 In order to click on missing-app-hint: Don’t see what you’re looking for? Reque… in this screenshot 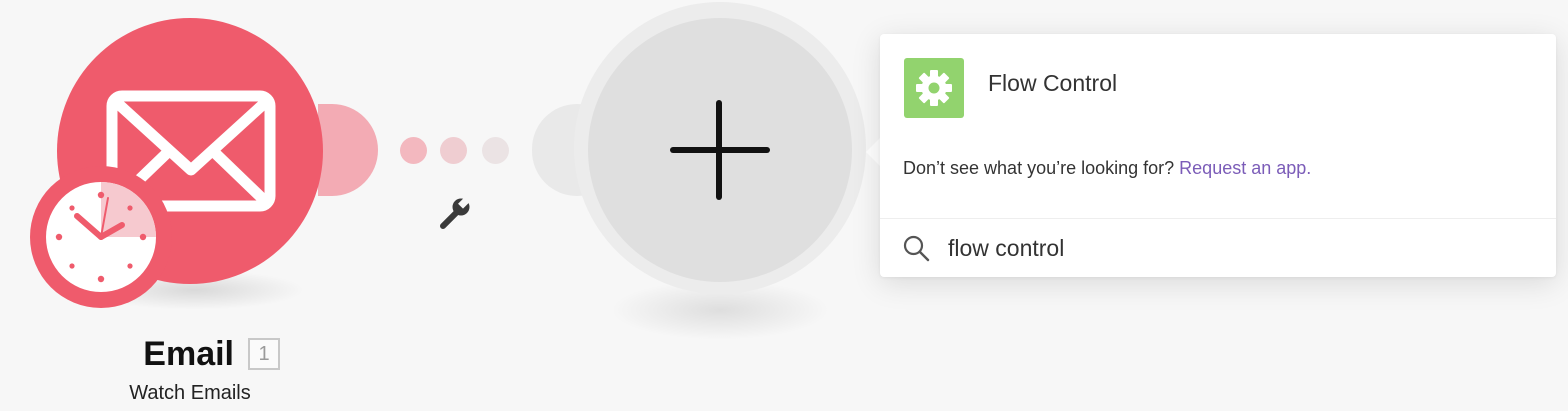, I will do `click(1107, 168)`.